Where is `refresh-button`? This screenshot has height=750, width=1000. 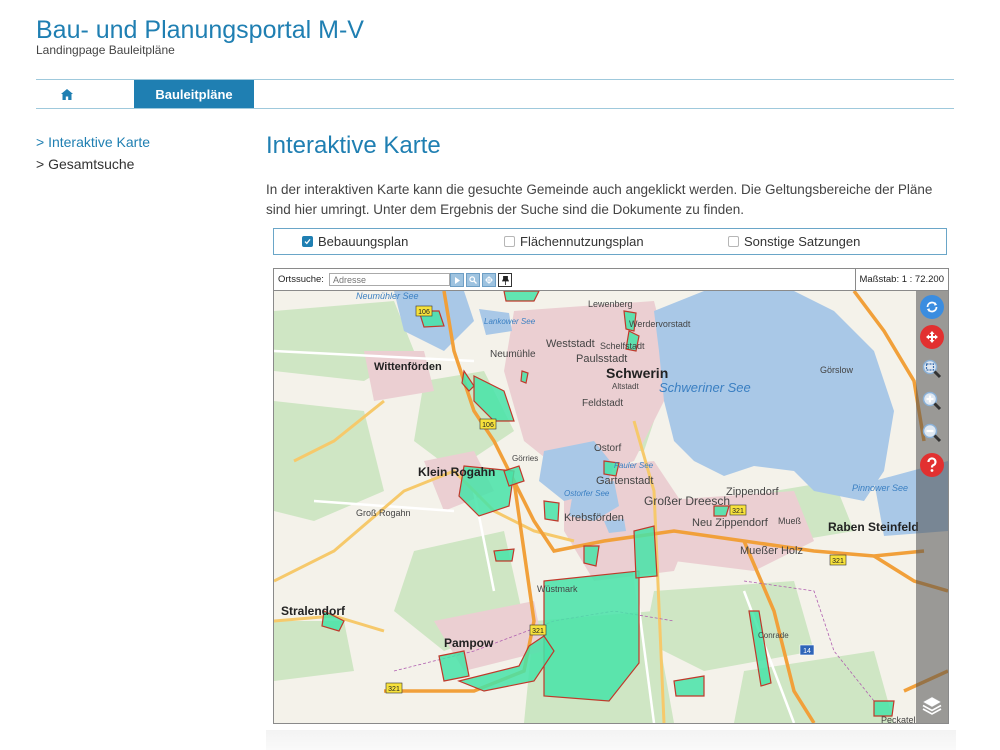
refresh-button is located at coordinates (932, 307).